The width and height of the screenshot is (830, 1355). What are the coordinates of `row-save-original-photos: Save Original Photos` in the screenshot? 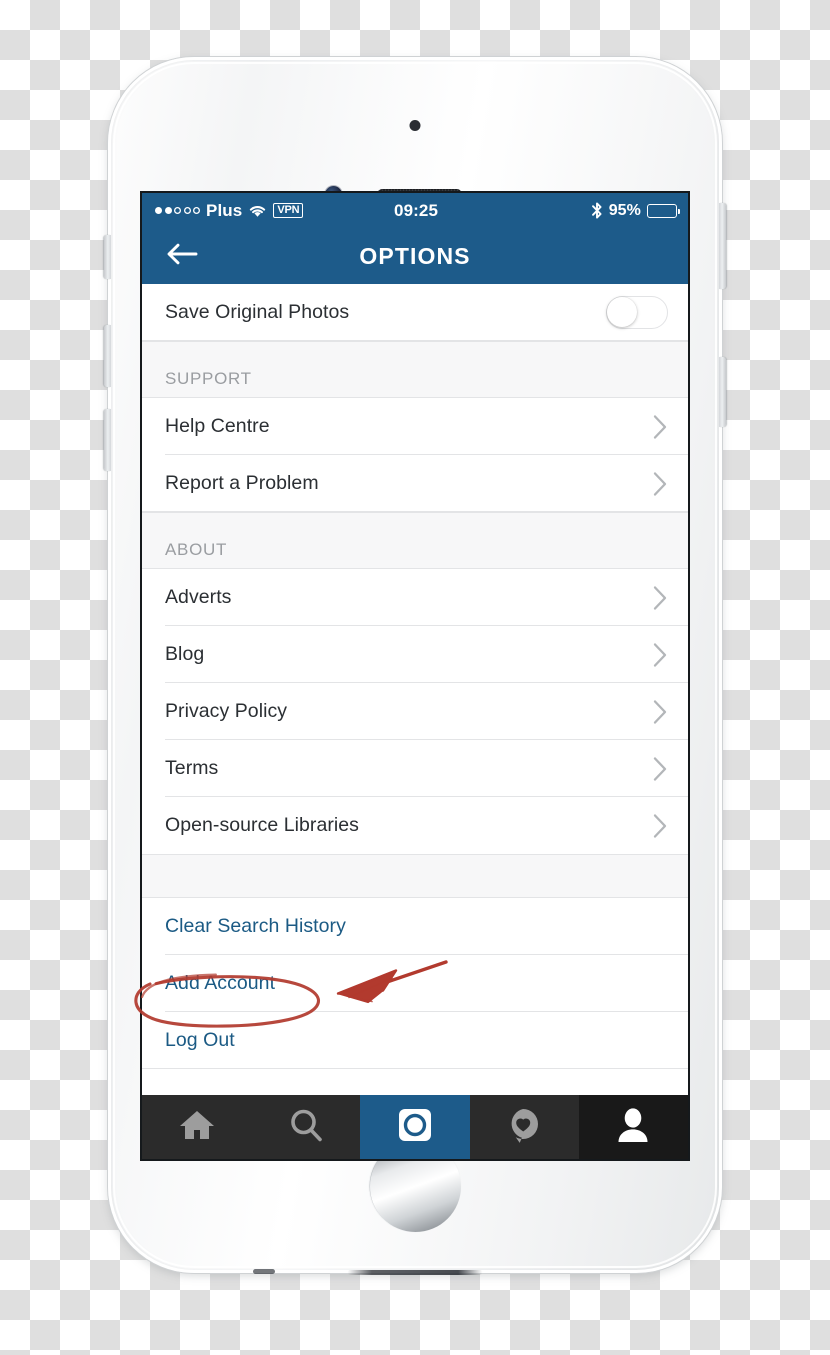 It's located at (415, 312).